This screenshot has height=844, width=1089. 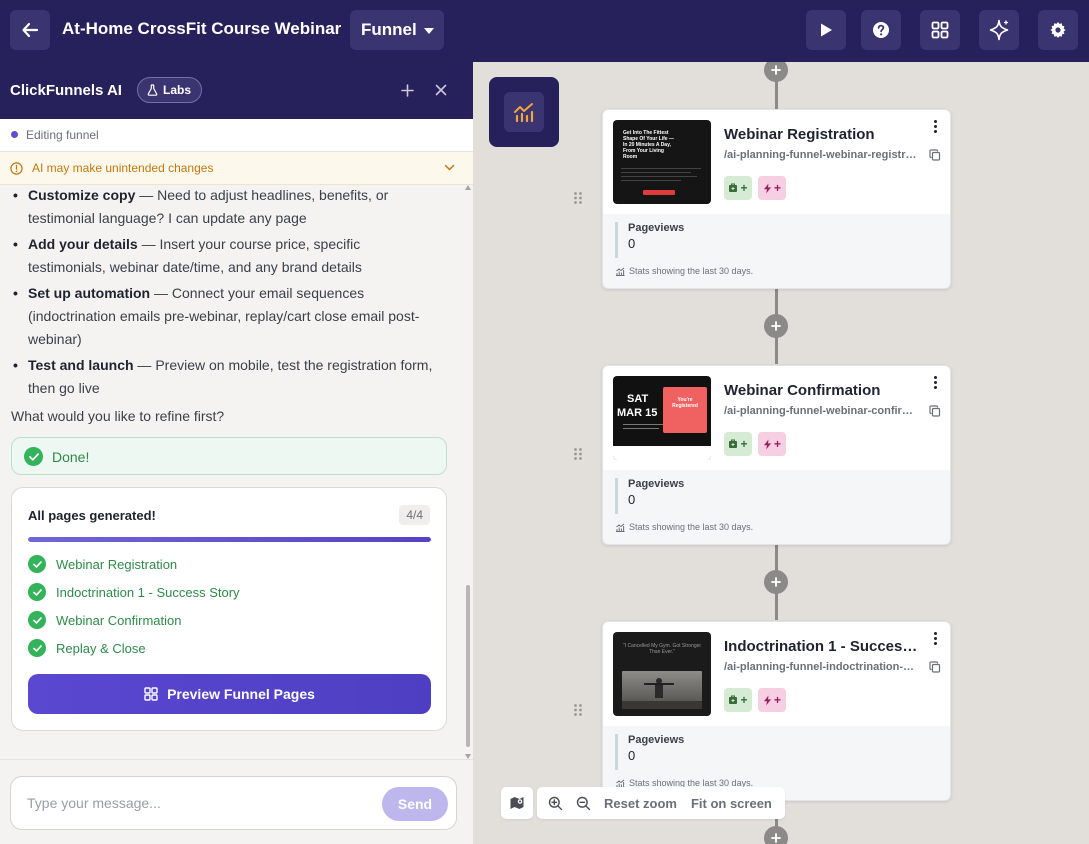 I want to click on funnel-dropdown-label: Funnel, so click(x=389, y=29).